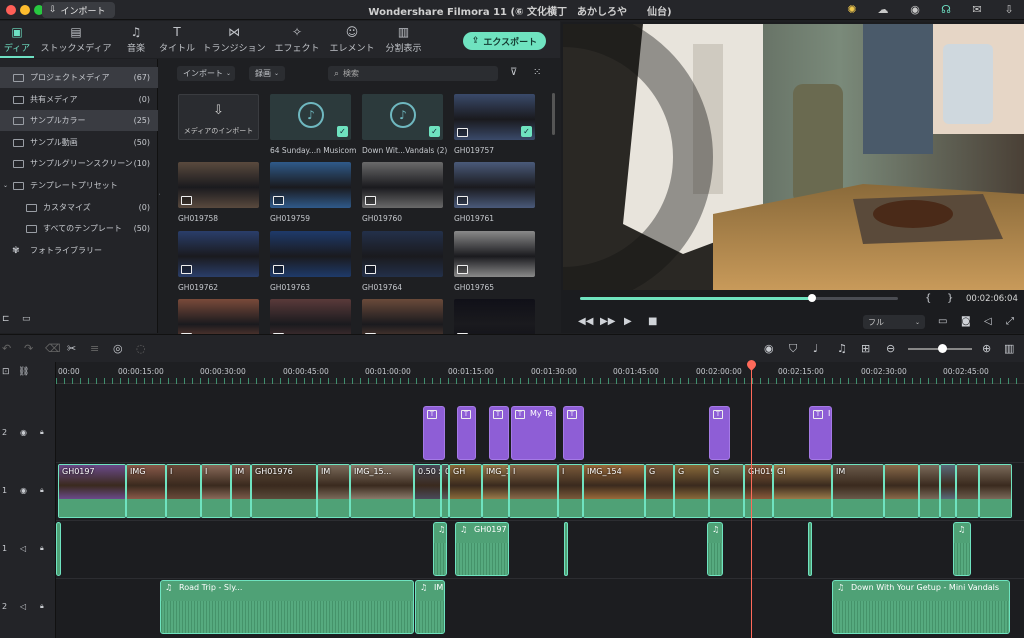 This screenshot has width=1024, height=638. What do you see at coordinates (921, 607) in the screenshot?
I see `audio-clip: ♫ Down With Your Getup - Mini Vandals` at bounding box center [921, 607].